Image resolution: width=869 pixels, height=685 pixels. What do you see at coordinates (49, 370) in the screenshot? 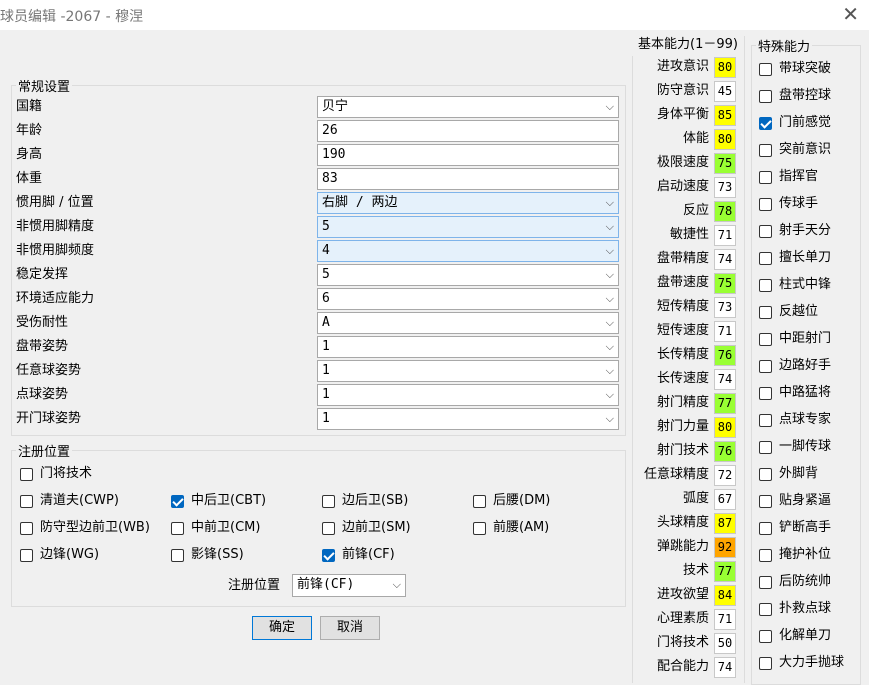
I see `setting-label: 任意球姿势` at bounding box center [49, 370].